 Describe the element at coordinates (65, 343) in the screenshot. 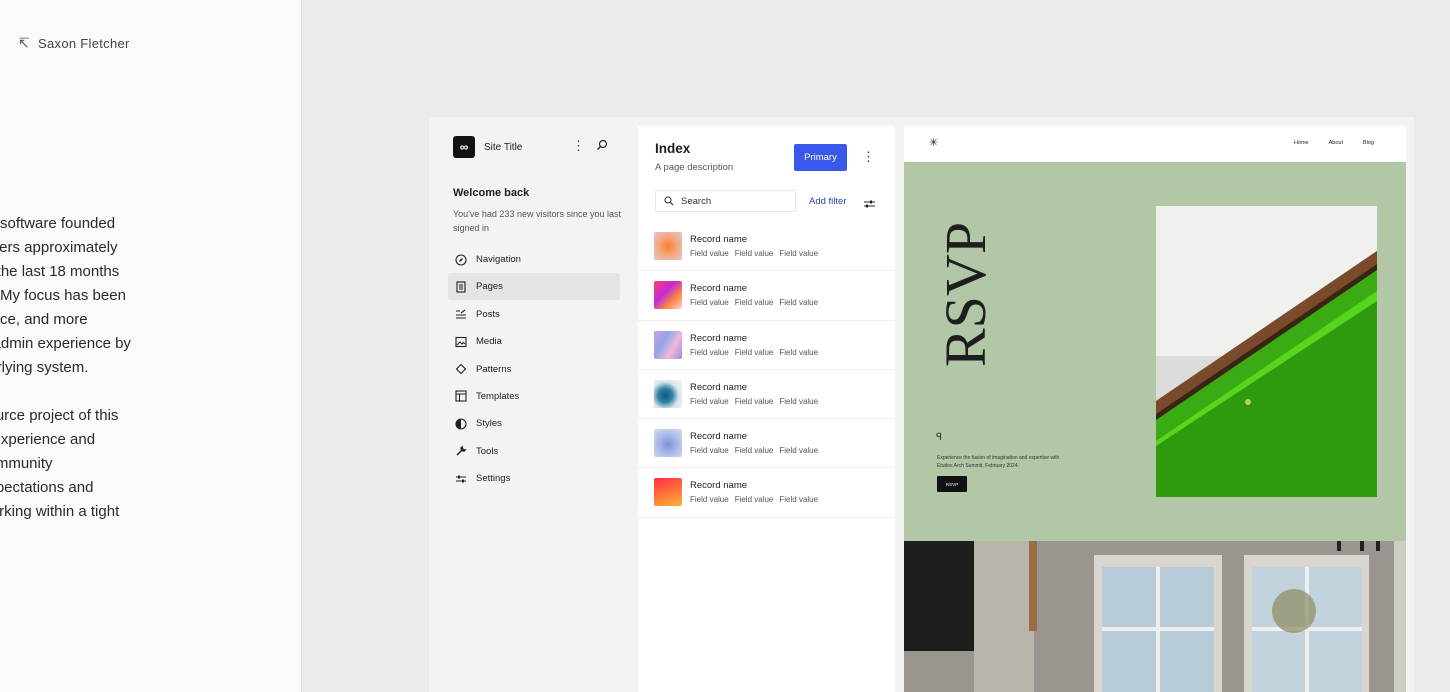

I see `bio-line: e admin experience by` at that location.